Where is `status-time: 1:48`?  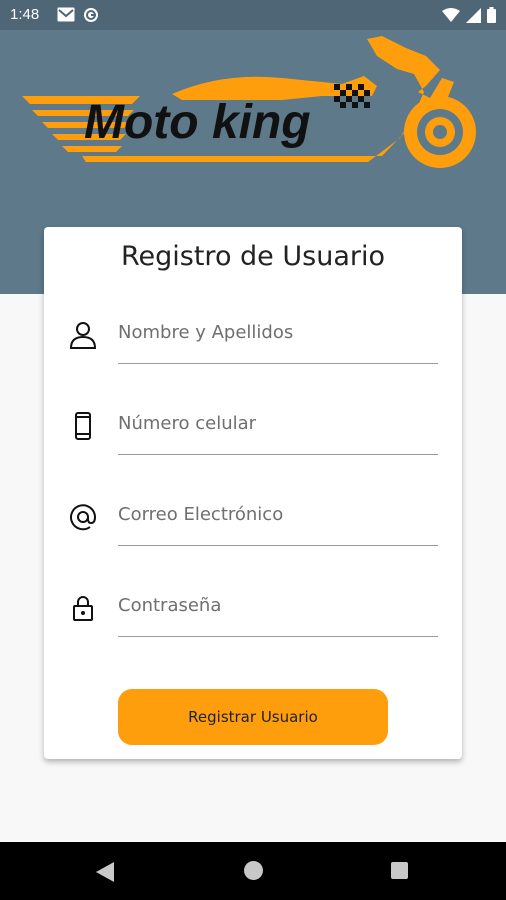
status-time: 1:48 is located at coordinates (25, 14).